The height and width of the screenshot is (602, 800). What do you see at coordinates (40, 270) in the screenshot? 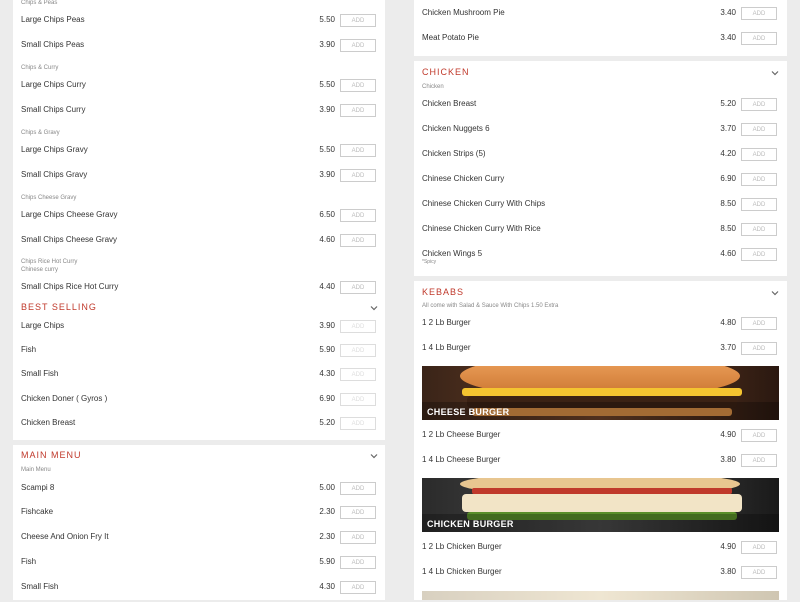
I see `group-sublabel: Chinese curry` at bounding box center [40, 270].